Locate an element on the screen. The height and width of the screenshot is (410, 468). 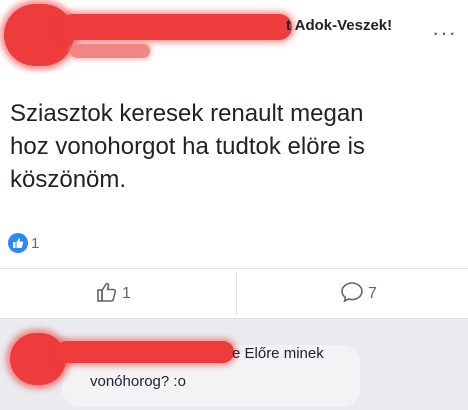
redacted-commenter-name is located at coordinates (145, 352).